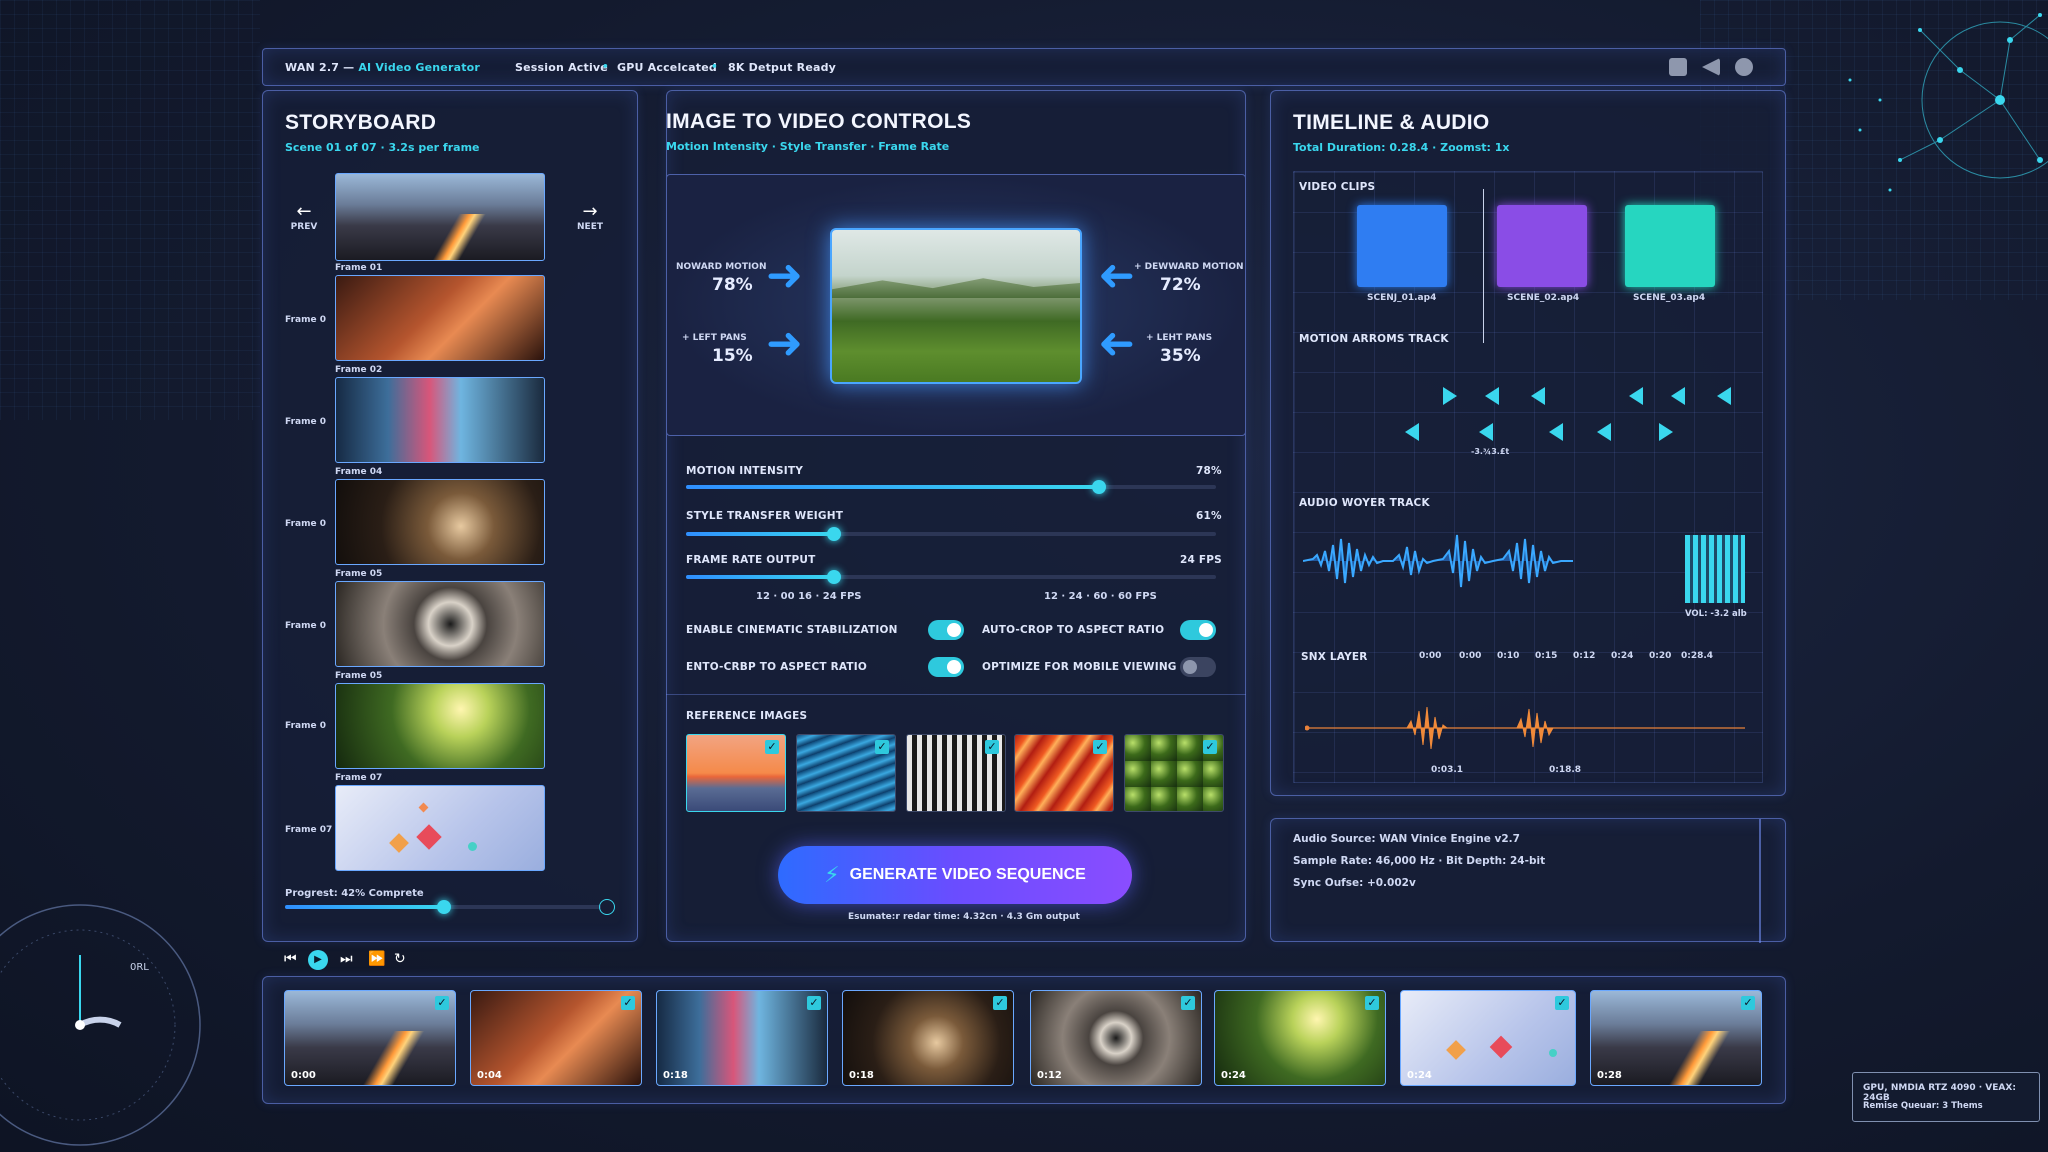  I want to click on filmstrip-frame-1: ✓ 0:00, so click(370, 1038).